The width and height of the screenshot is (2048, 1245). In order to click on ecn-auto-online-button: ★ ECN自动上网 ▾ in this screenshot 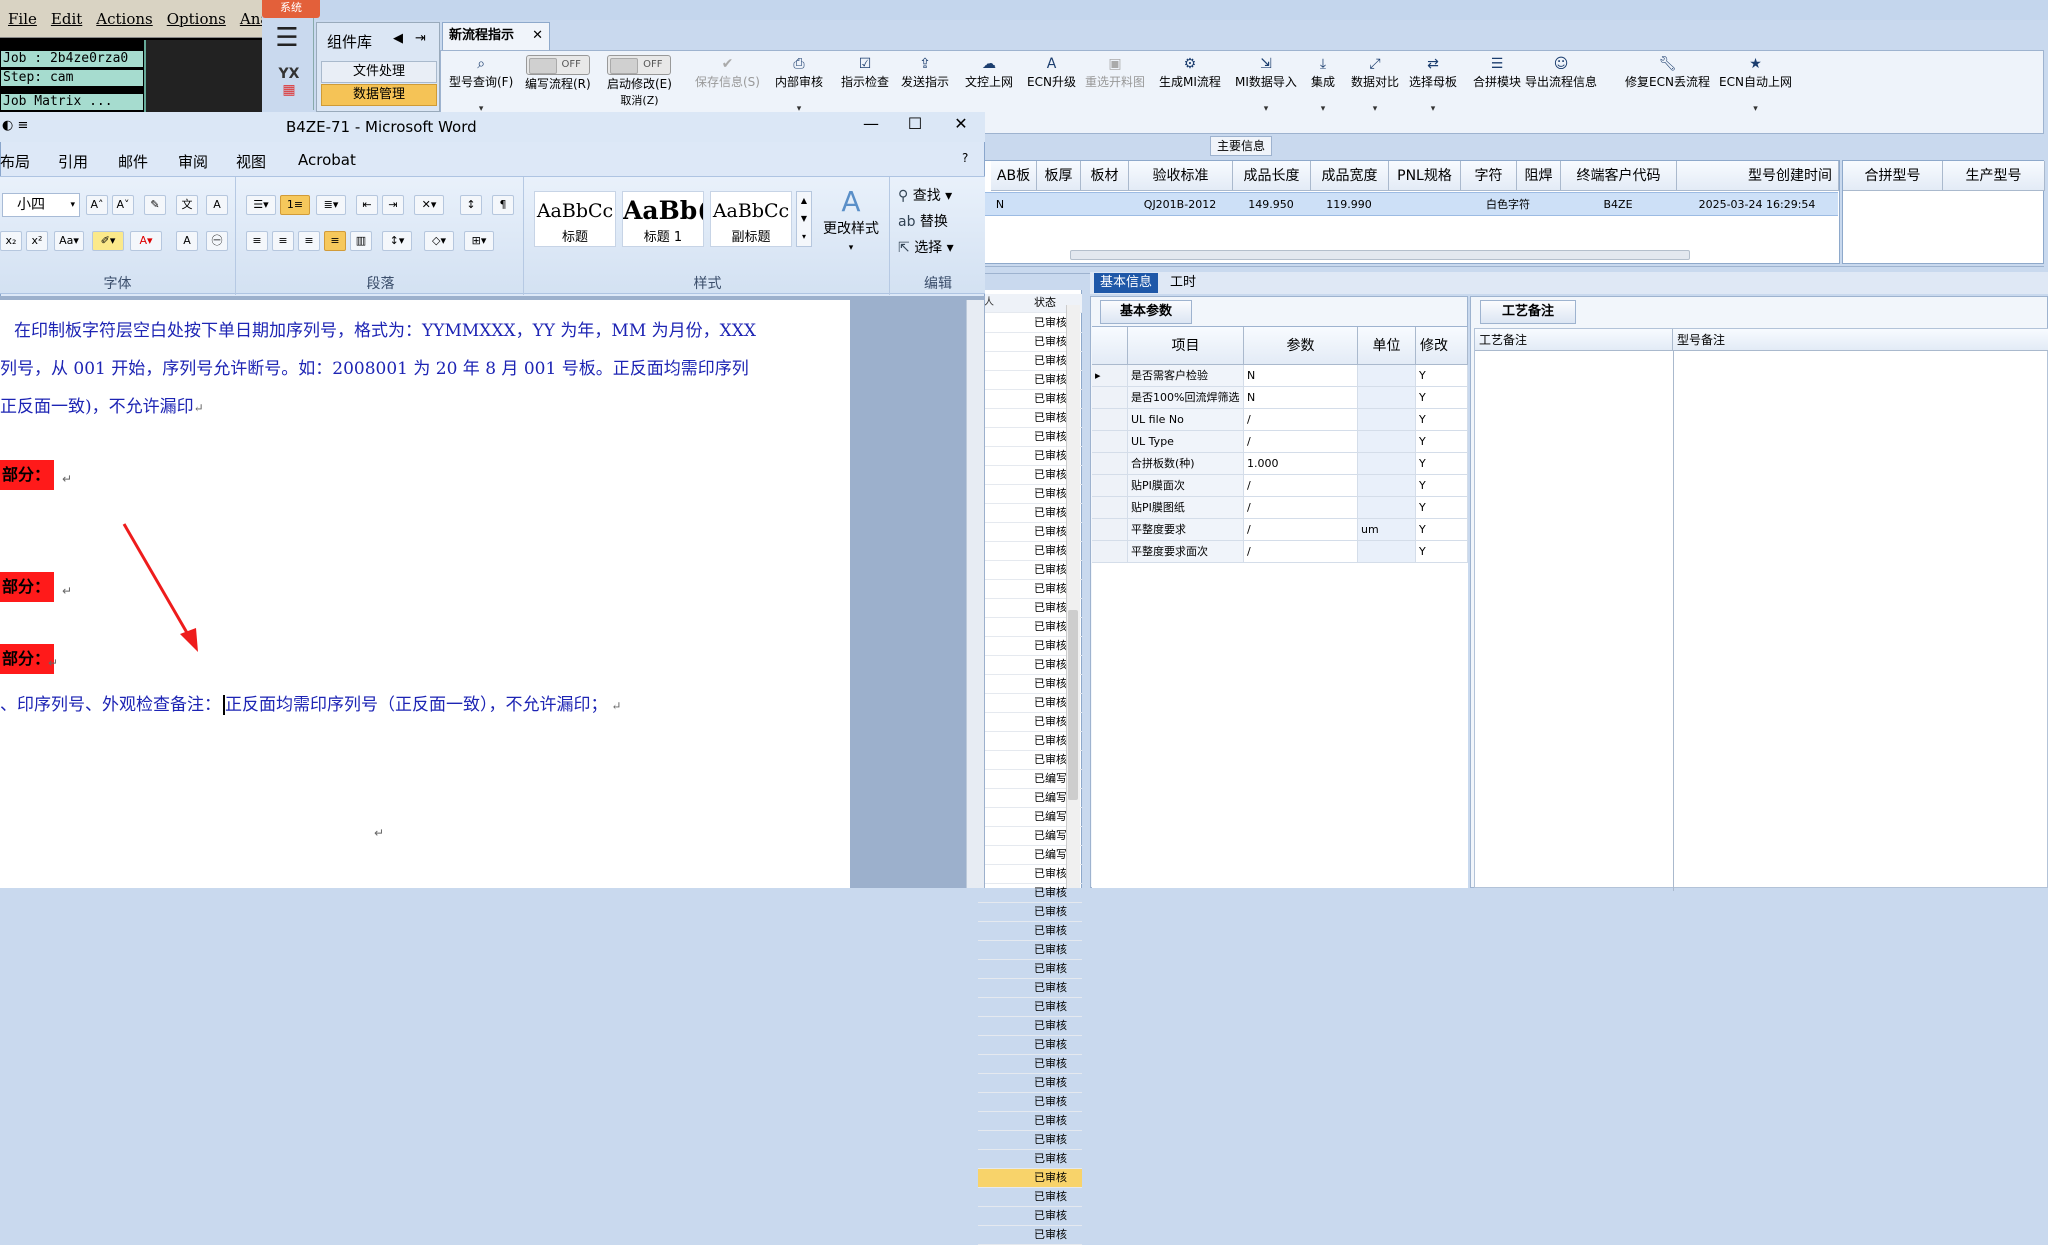, I will do `click(1755, 84)`.